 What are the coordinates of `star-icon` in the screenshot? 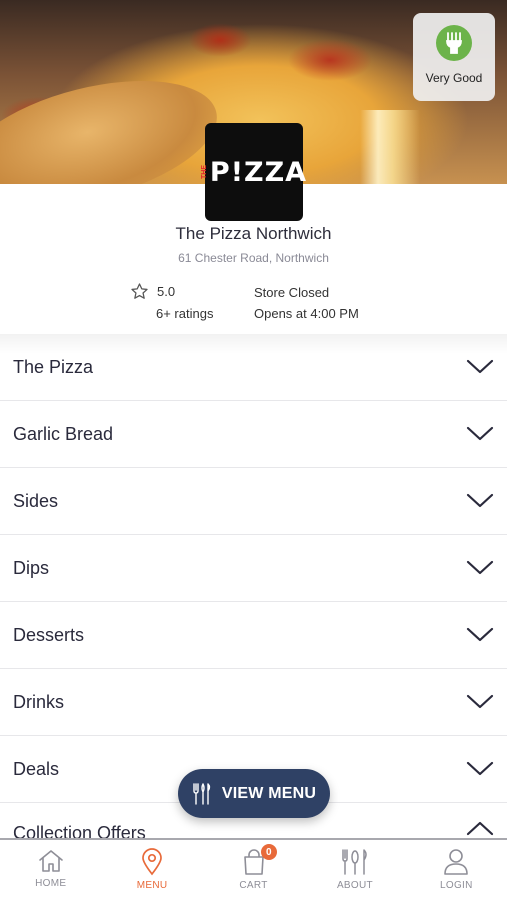 It's located at (139, 291).